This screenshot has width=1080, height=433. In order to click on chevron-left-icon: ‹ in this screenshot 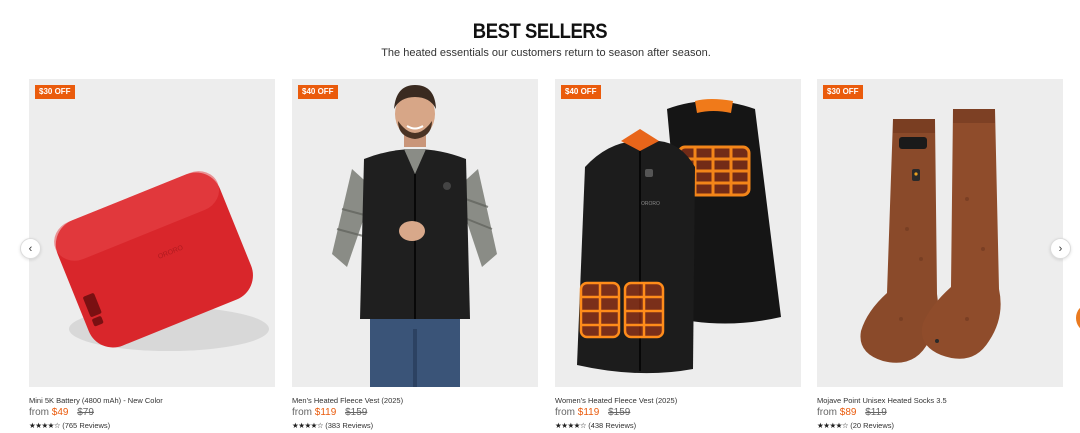, I will do `click(30, 248)`.